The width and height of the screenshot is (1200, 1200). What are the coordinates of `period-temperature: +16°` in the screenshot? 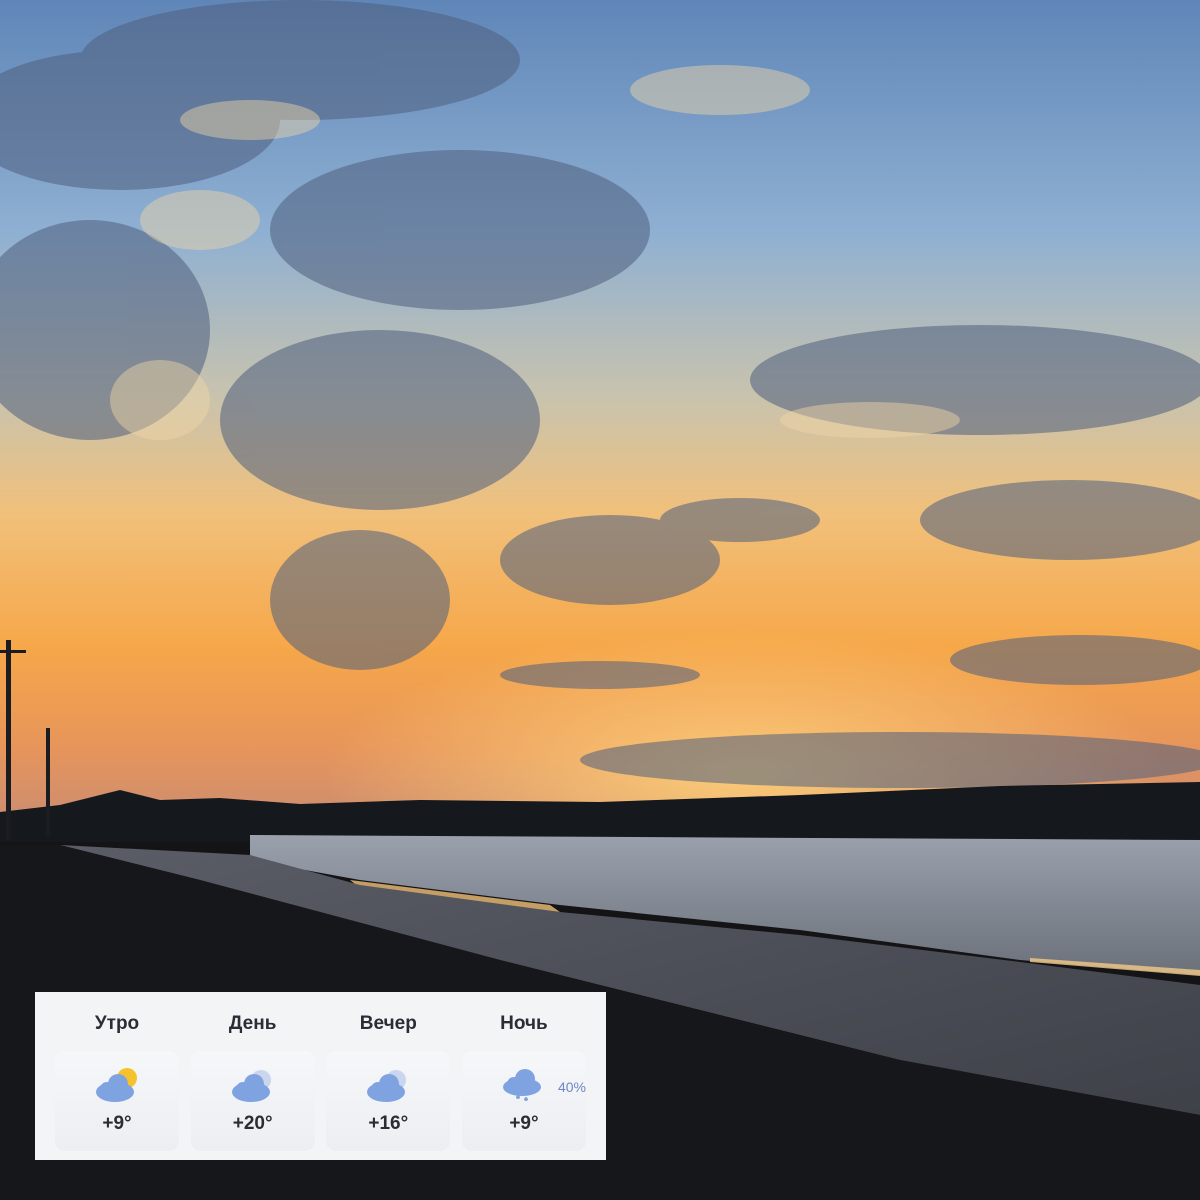 It's located at (388, 1123).